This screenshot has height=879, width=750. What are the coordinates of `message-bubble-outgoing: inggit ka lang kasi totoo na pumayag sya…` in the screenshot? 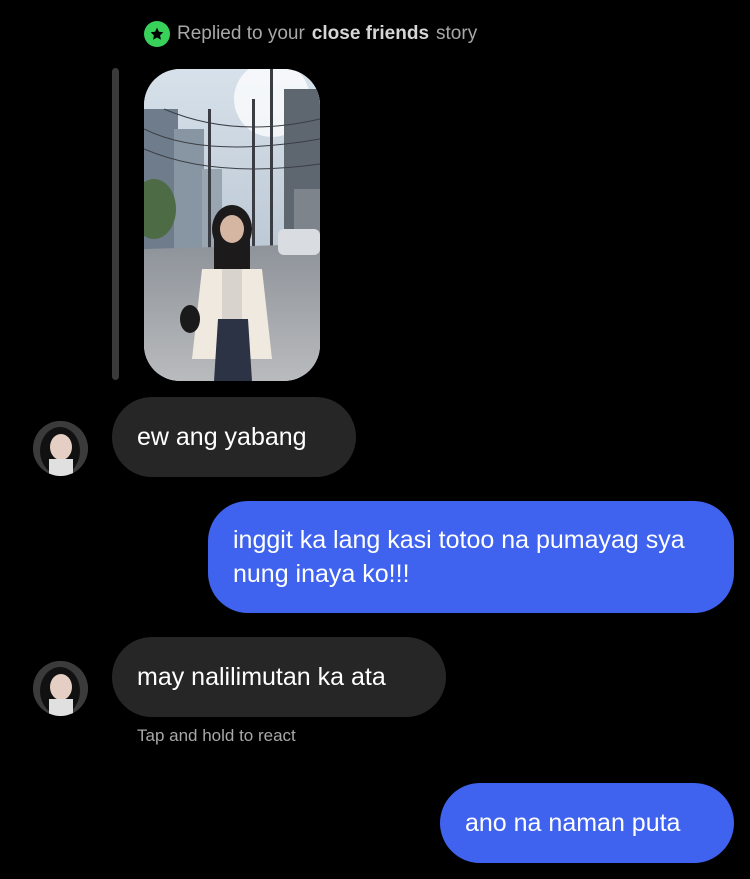 It's located at (471, 557).